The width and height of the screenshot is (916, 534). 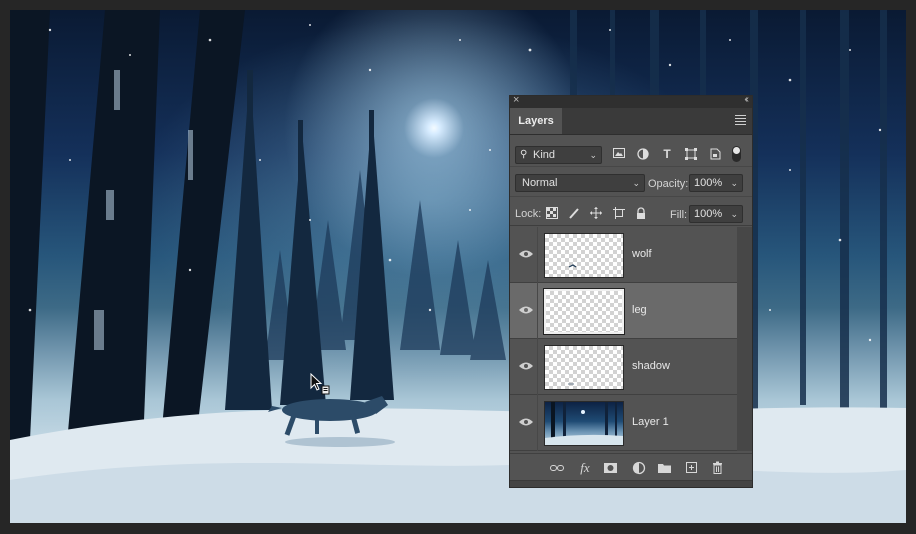 What do you see at coordinates (536, 121) in the screenshot?
I see `tab-layers: Layers` at bounding box center [536, 121].